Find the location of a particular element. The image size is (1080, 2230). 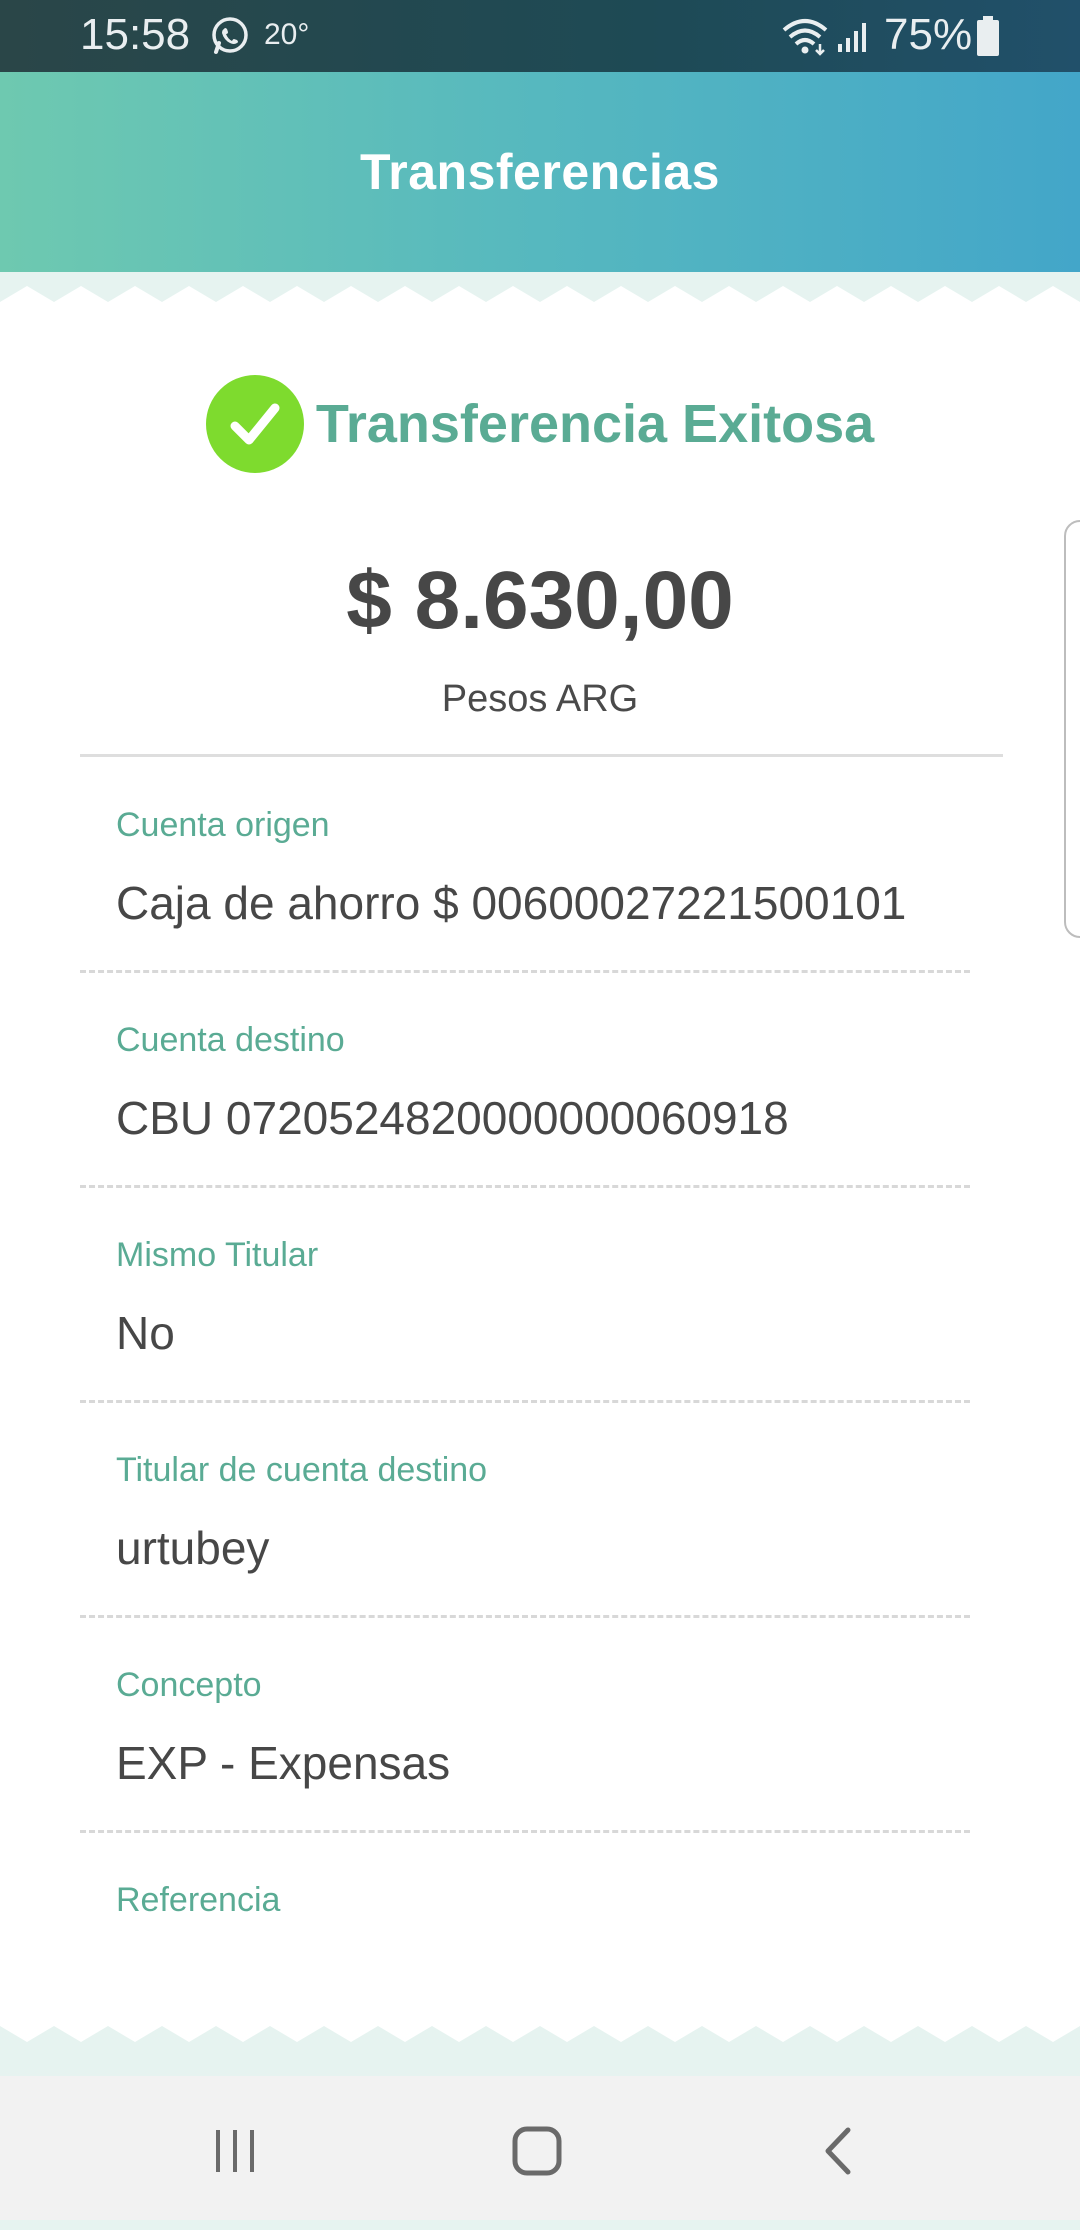

detail-value: Caja de ahorro $ 00600027221500101 is located at coordinates (511, 903).